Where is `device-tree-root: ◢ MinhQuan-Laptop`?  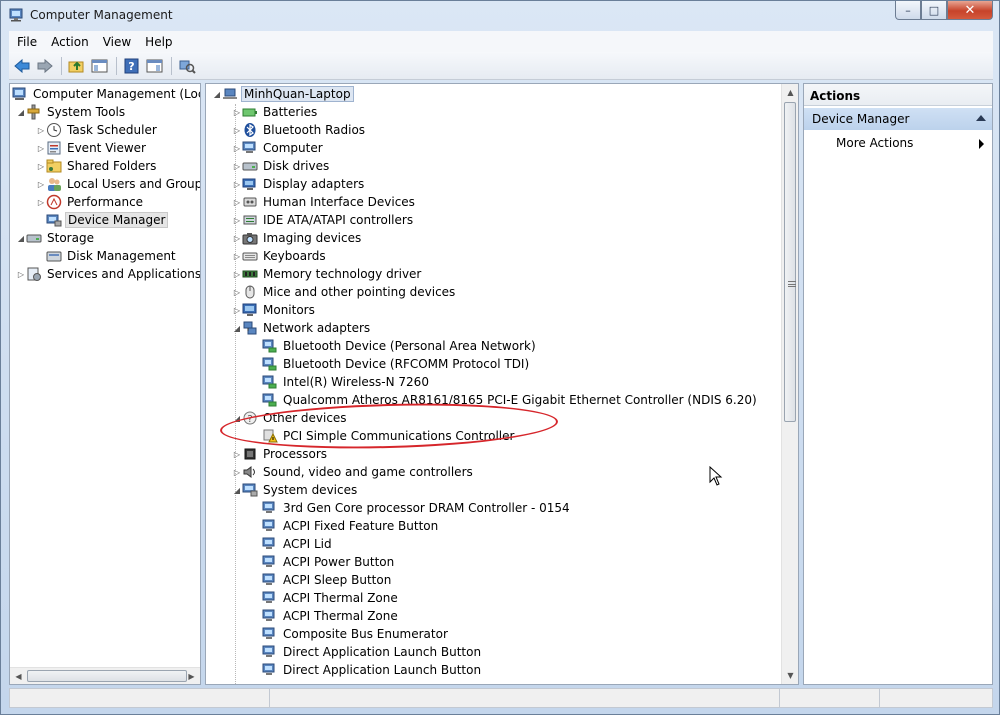 device-tree-root: ◢ MinhQuan-Laptop is located at coordinates (283, 94).